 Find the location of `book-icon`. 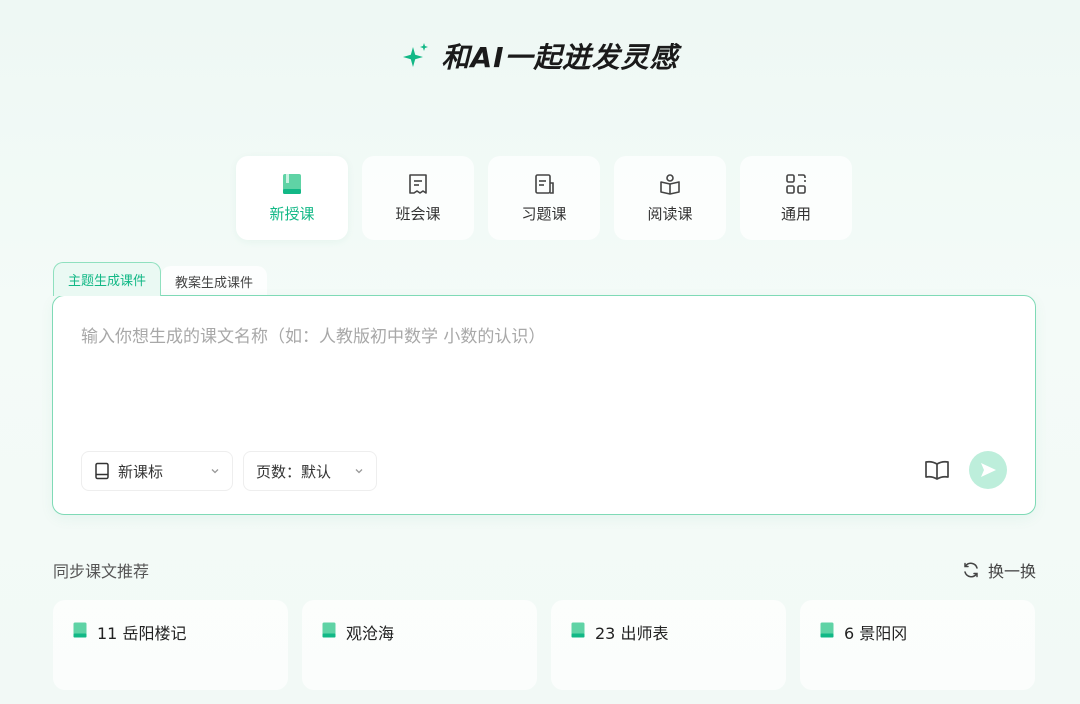

book-icon is located at coordinates (102, 471).